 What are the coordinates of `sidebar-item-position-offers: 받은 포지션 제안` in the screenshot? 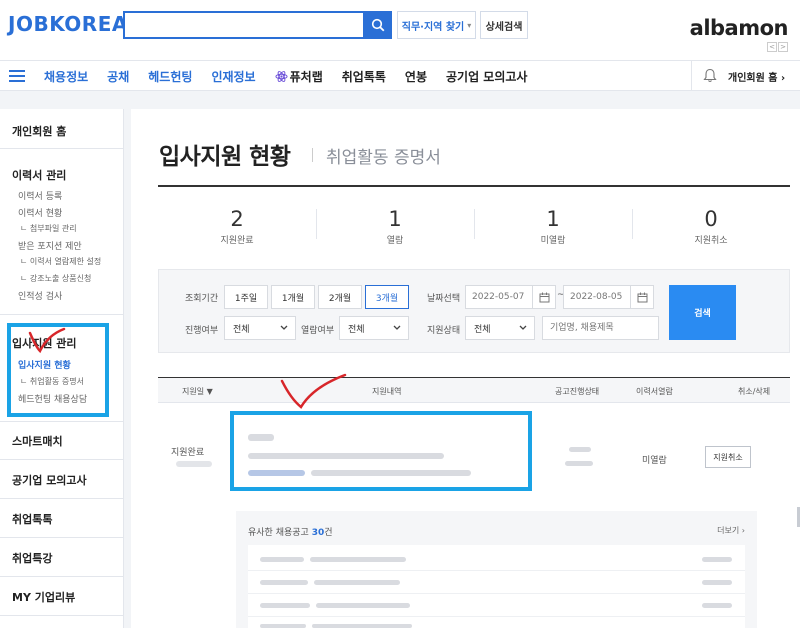 It's located at (50, 245).